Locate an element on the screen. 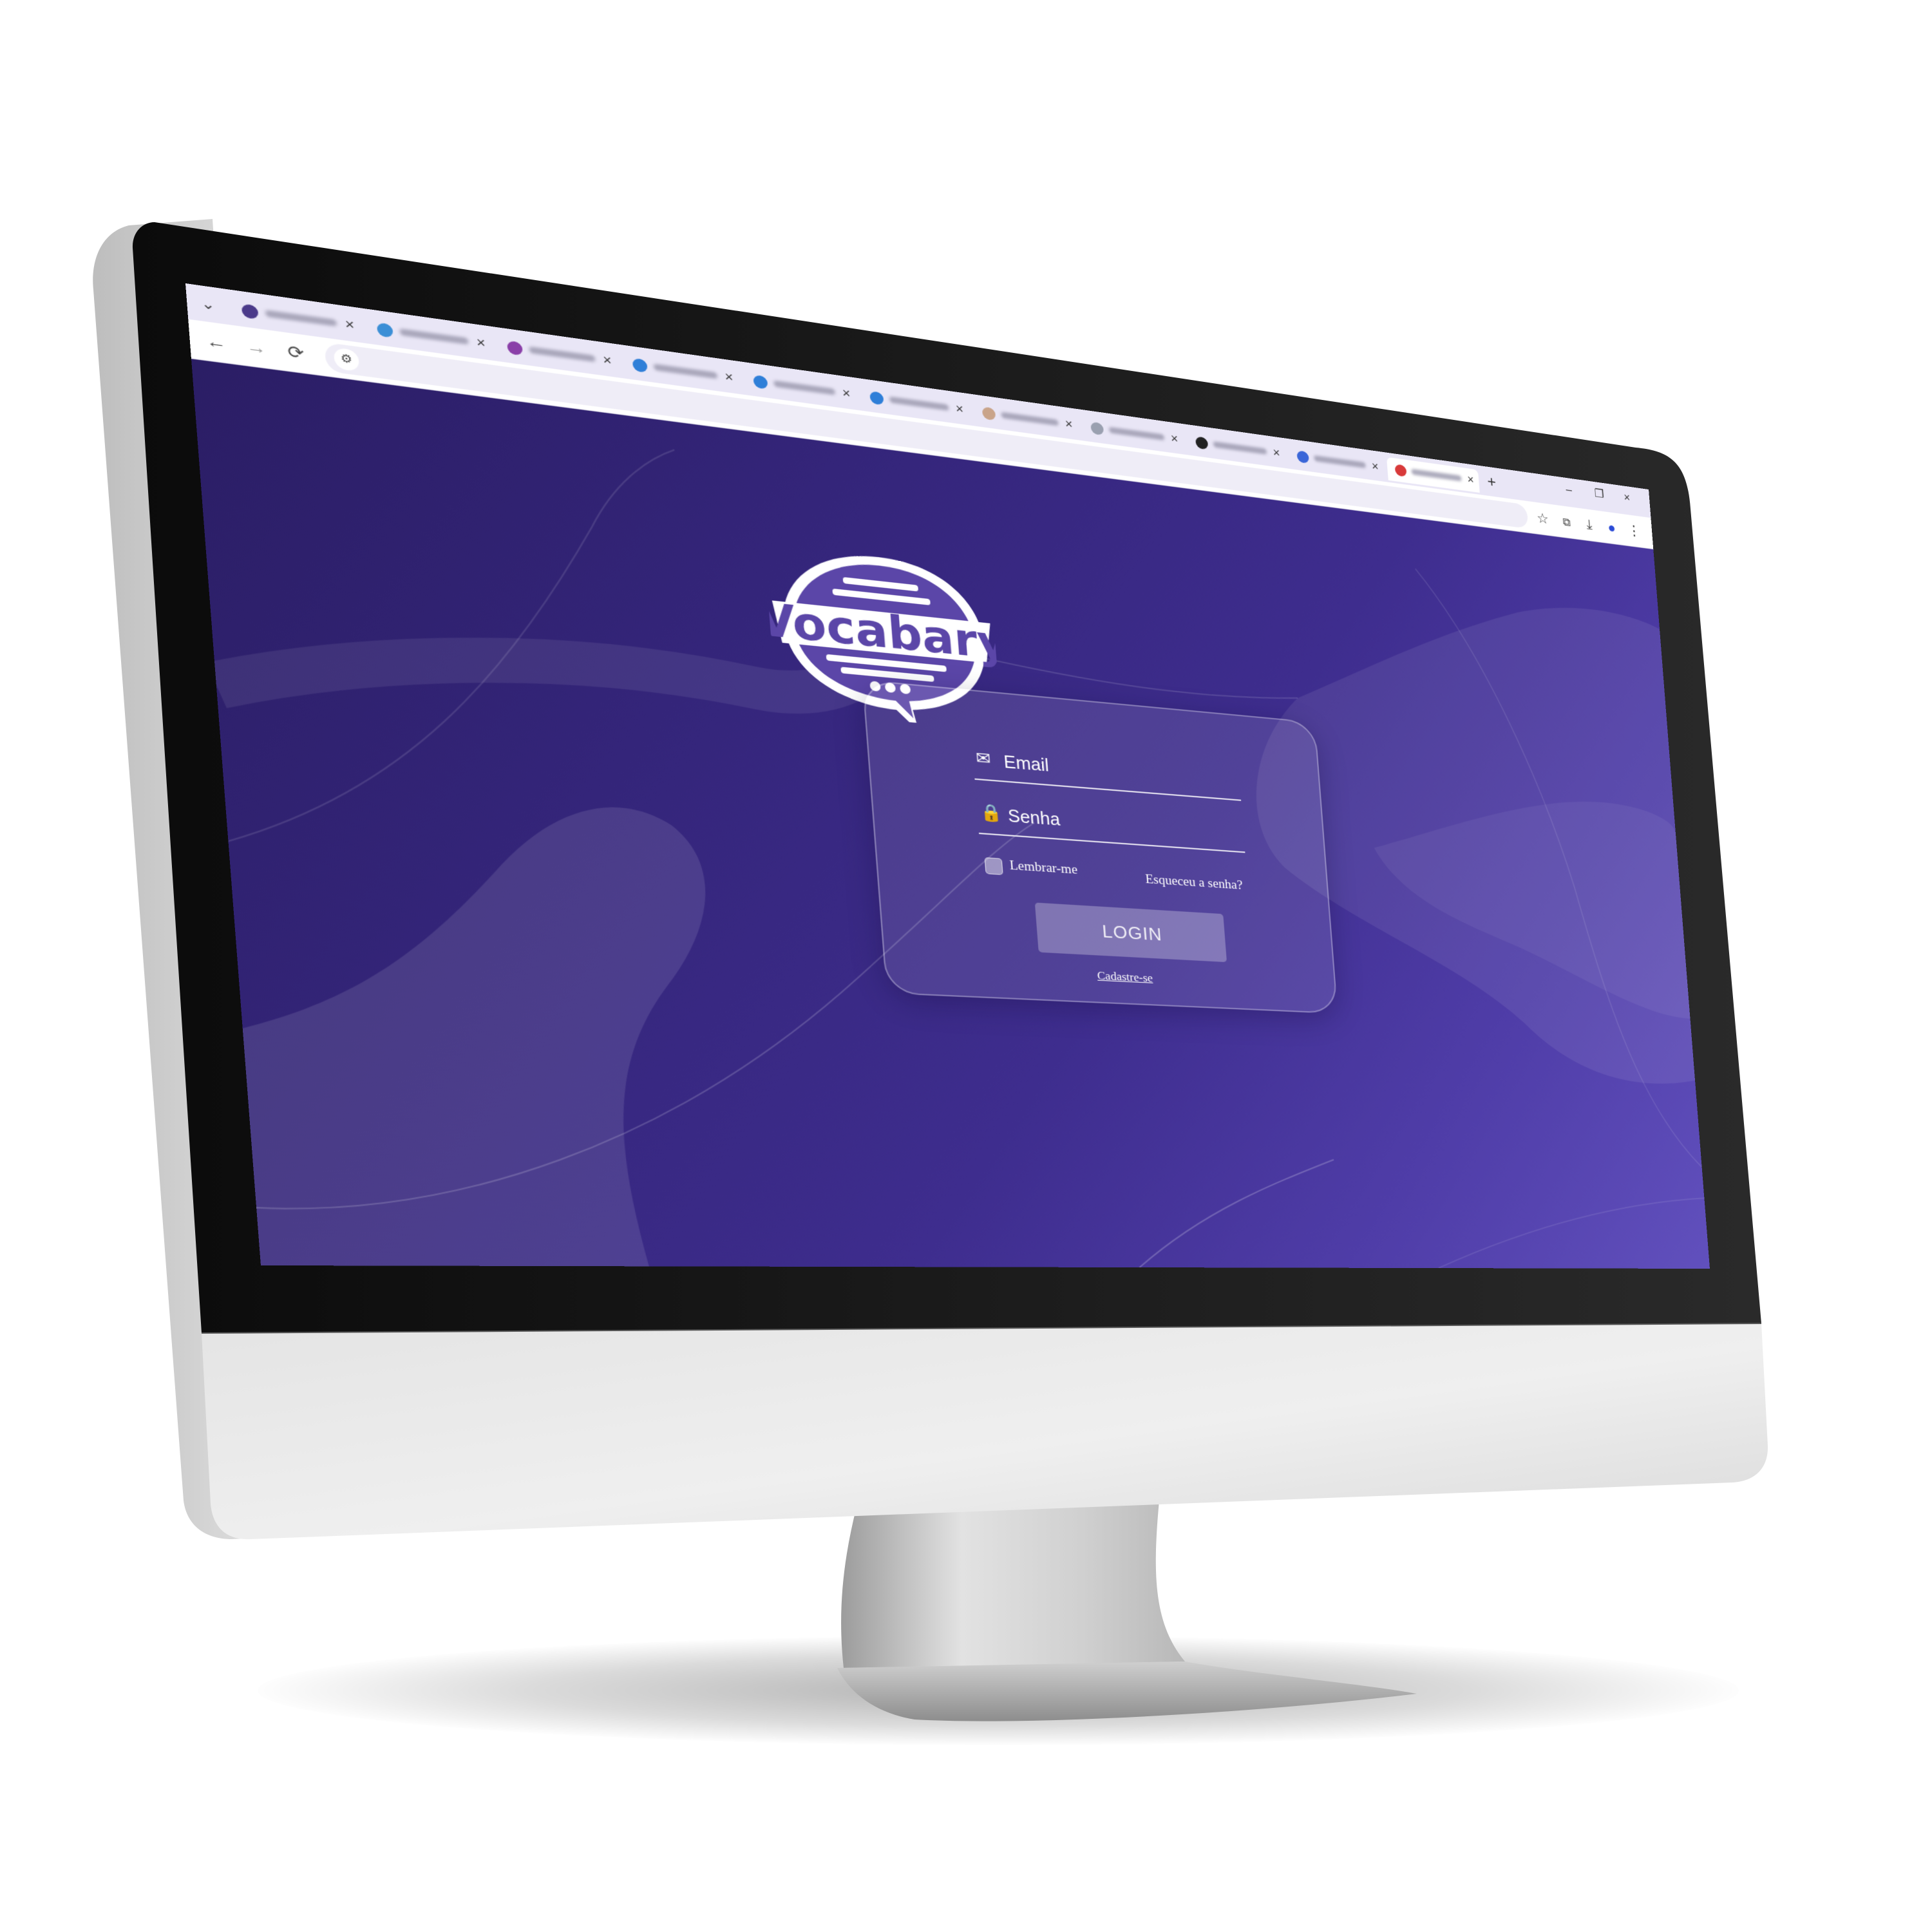 The image size is (1932, 1932). envelope-icon: ✉ is located at coordinates (985, 759).